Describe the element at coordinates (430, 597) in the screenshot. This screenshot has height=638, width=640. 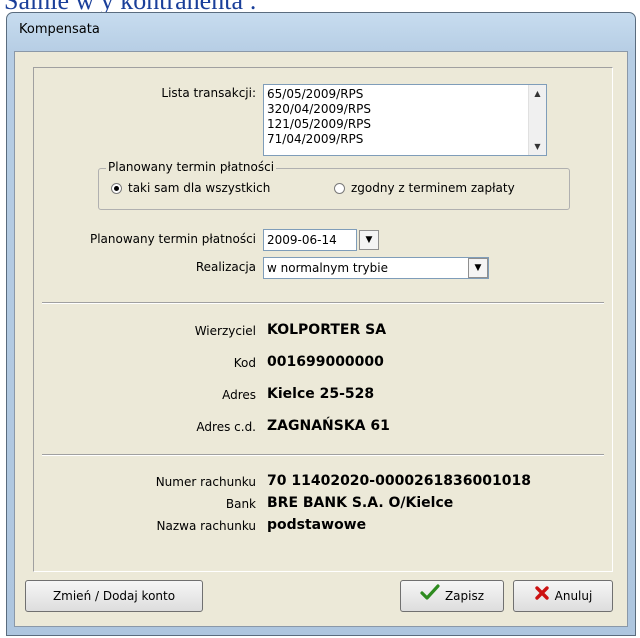
I see `checkmark-icon` at that location.